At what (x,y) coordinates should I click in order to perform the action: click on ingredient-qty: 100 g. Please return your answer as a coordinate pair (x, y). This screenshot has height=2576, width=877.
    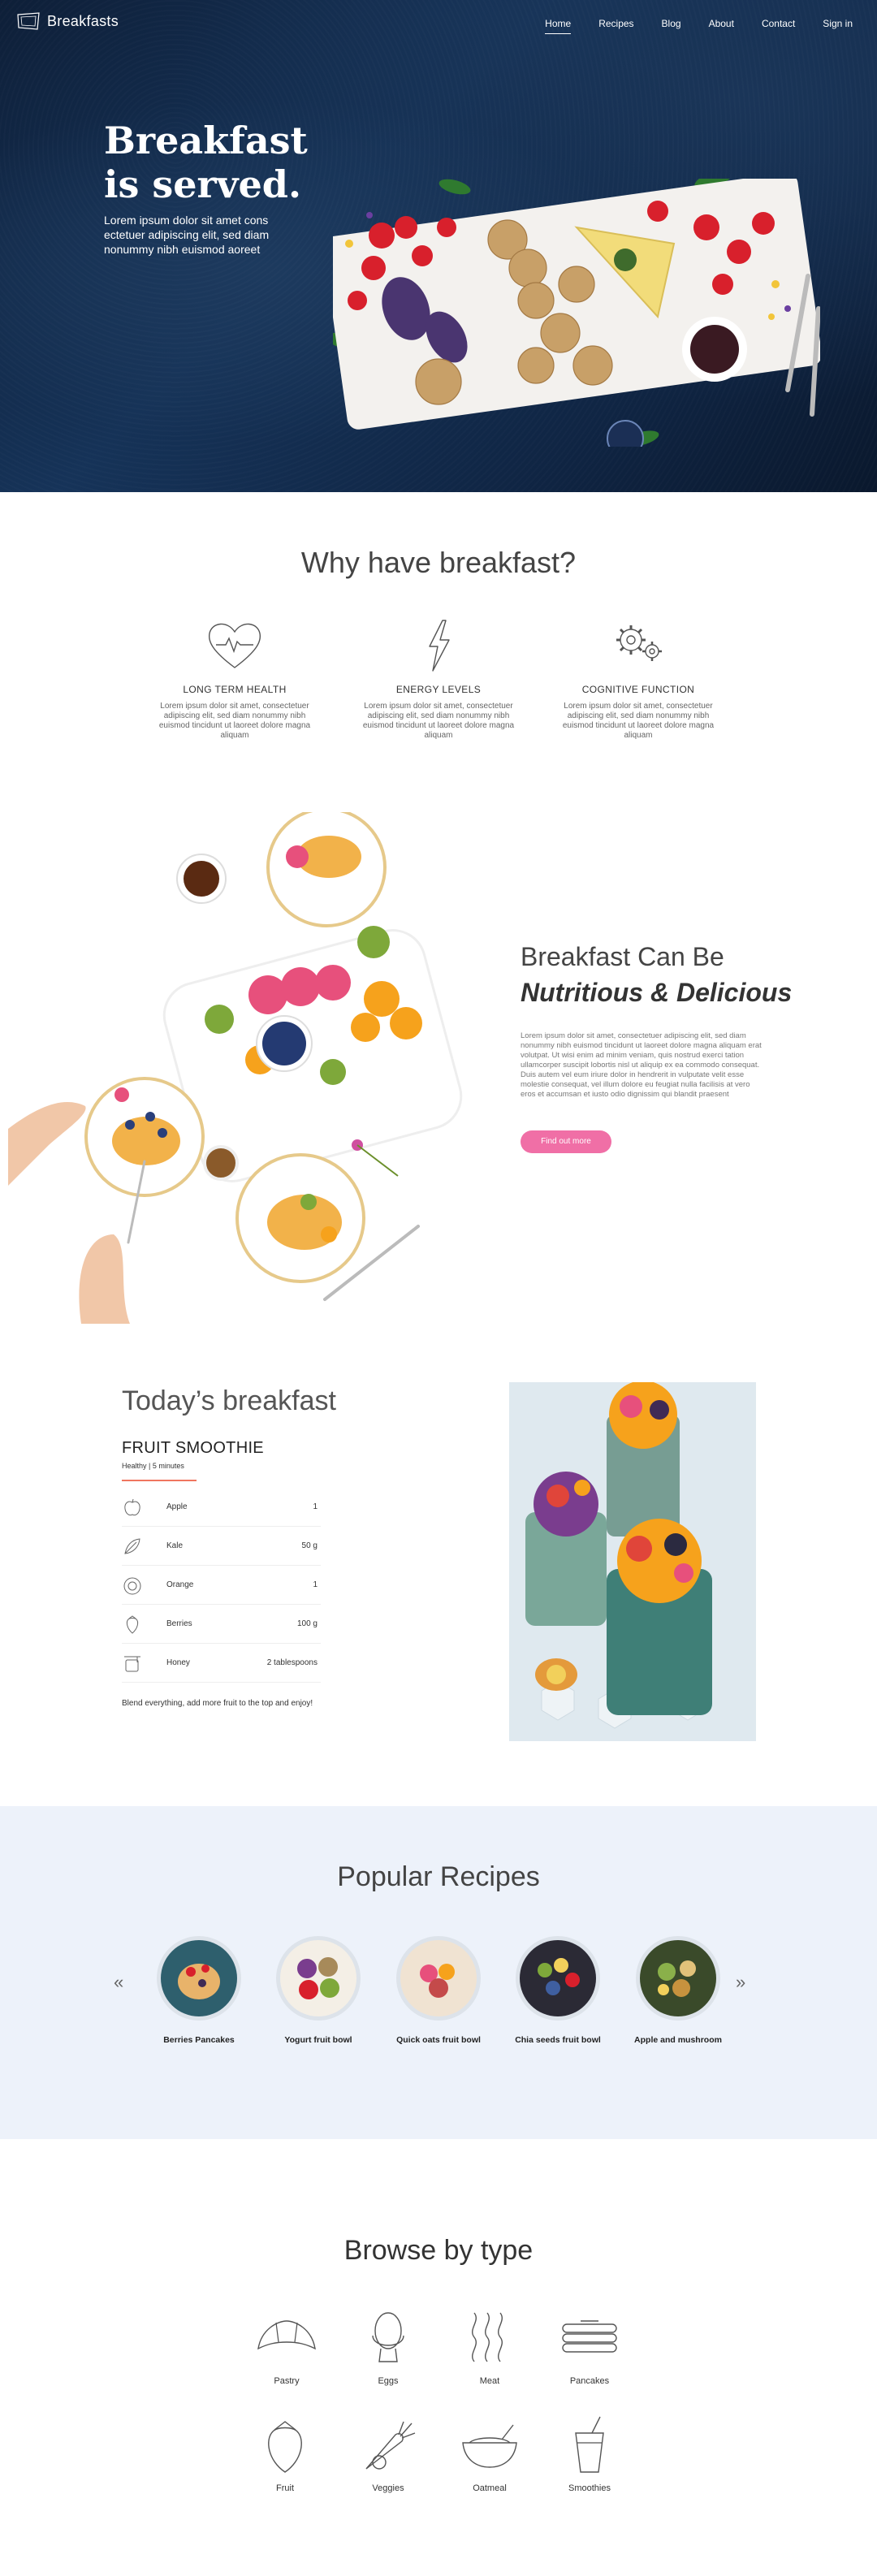
    Looking at the image, I should click on (307, 1624).